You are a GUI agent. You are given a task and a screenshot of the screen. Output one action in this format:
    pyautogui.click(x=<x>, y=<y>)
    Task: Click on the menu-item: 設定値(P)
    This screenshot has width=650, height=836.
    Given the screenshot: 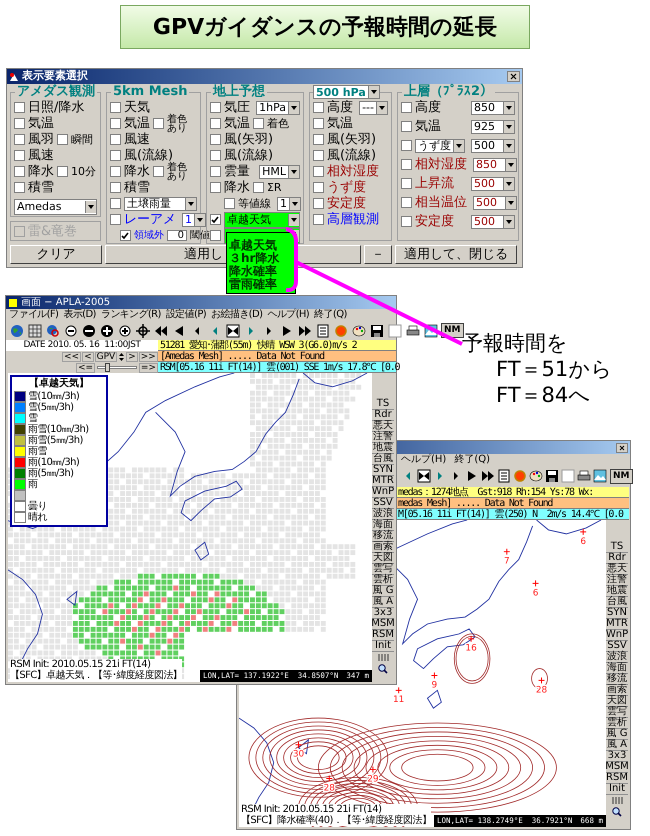 What is the action you would take?
    pyautogui.click(x=186, y=315)
    